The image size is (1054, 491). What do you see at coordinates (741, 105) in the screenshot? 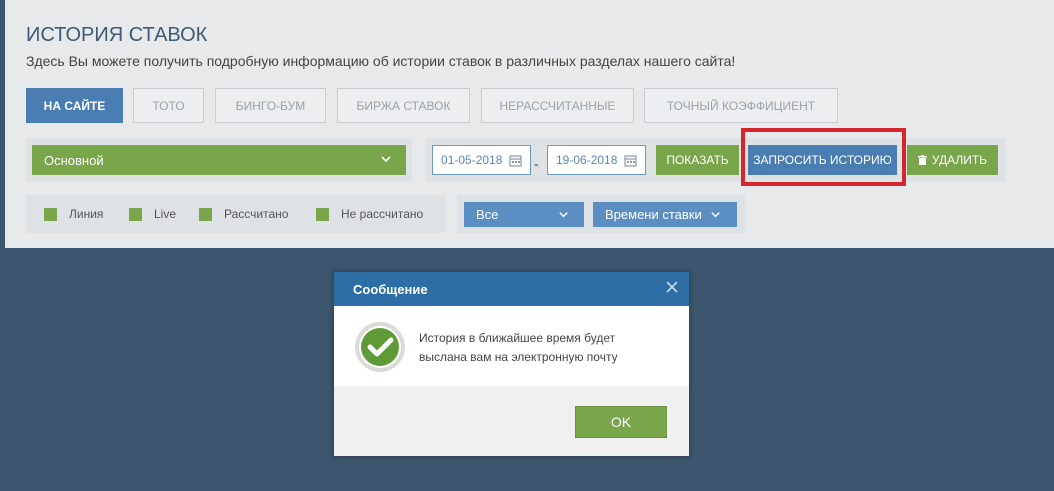
I see `tab-exact-odds: ТОЧНЫЙ КОЭФФИЦИЕНТ` at bounding box center [741, 105].